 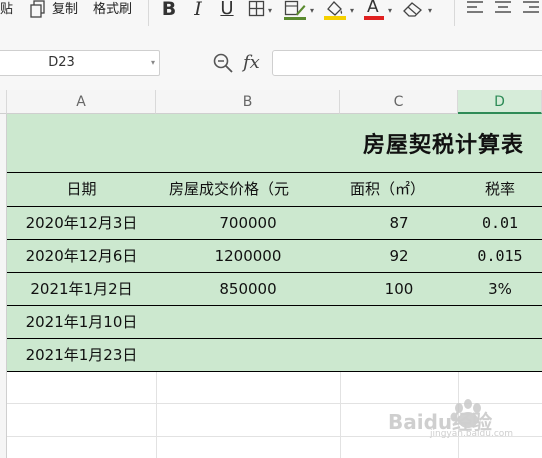 I want to click on table-cell-date: 2020年12月6日, so click(x=82, y=256).